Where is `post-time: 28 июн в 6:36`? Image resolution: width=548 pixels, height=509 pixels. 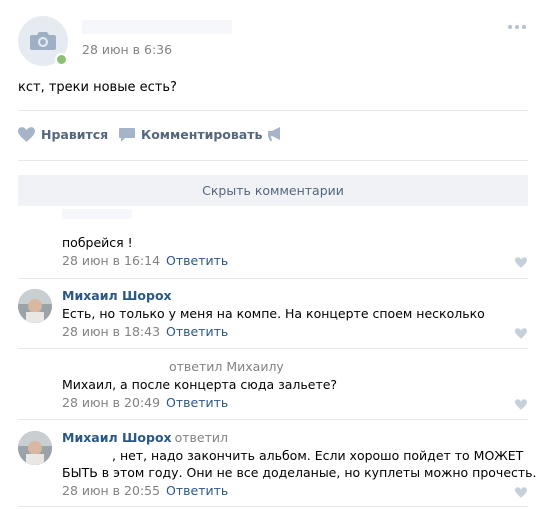
post-time: 28 июн в 6:36 is located at coordinates (127, 49).